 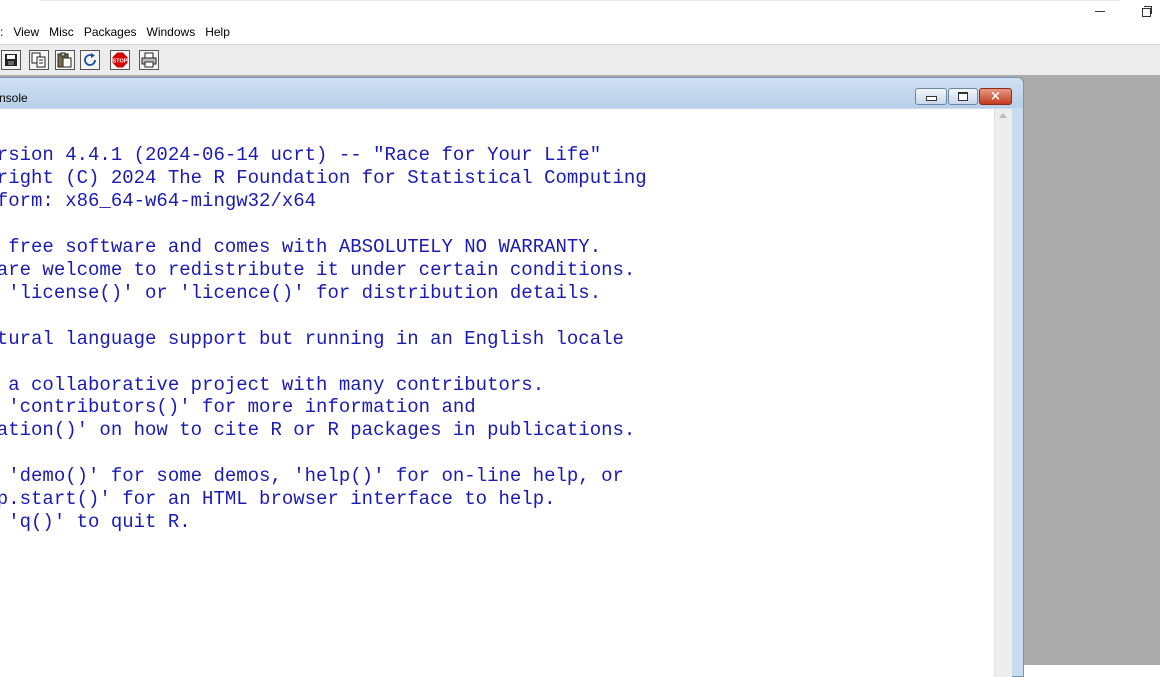 What do you see at coordinates (158, 200) in the screenshot?
I see `console-line: atform: x86_64-w64-mingw32/x64` at bounding box center [158, 200].